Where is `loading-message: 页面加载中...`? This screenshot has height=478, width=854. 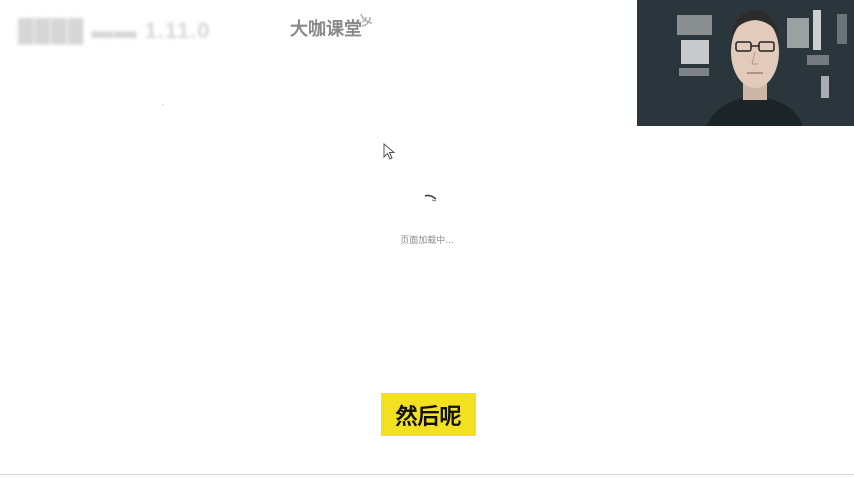 loading-message: 页面加载中... is located at coordinates (427, 239).